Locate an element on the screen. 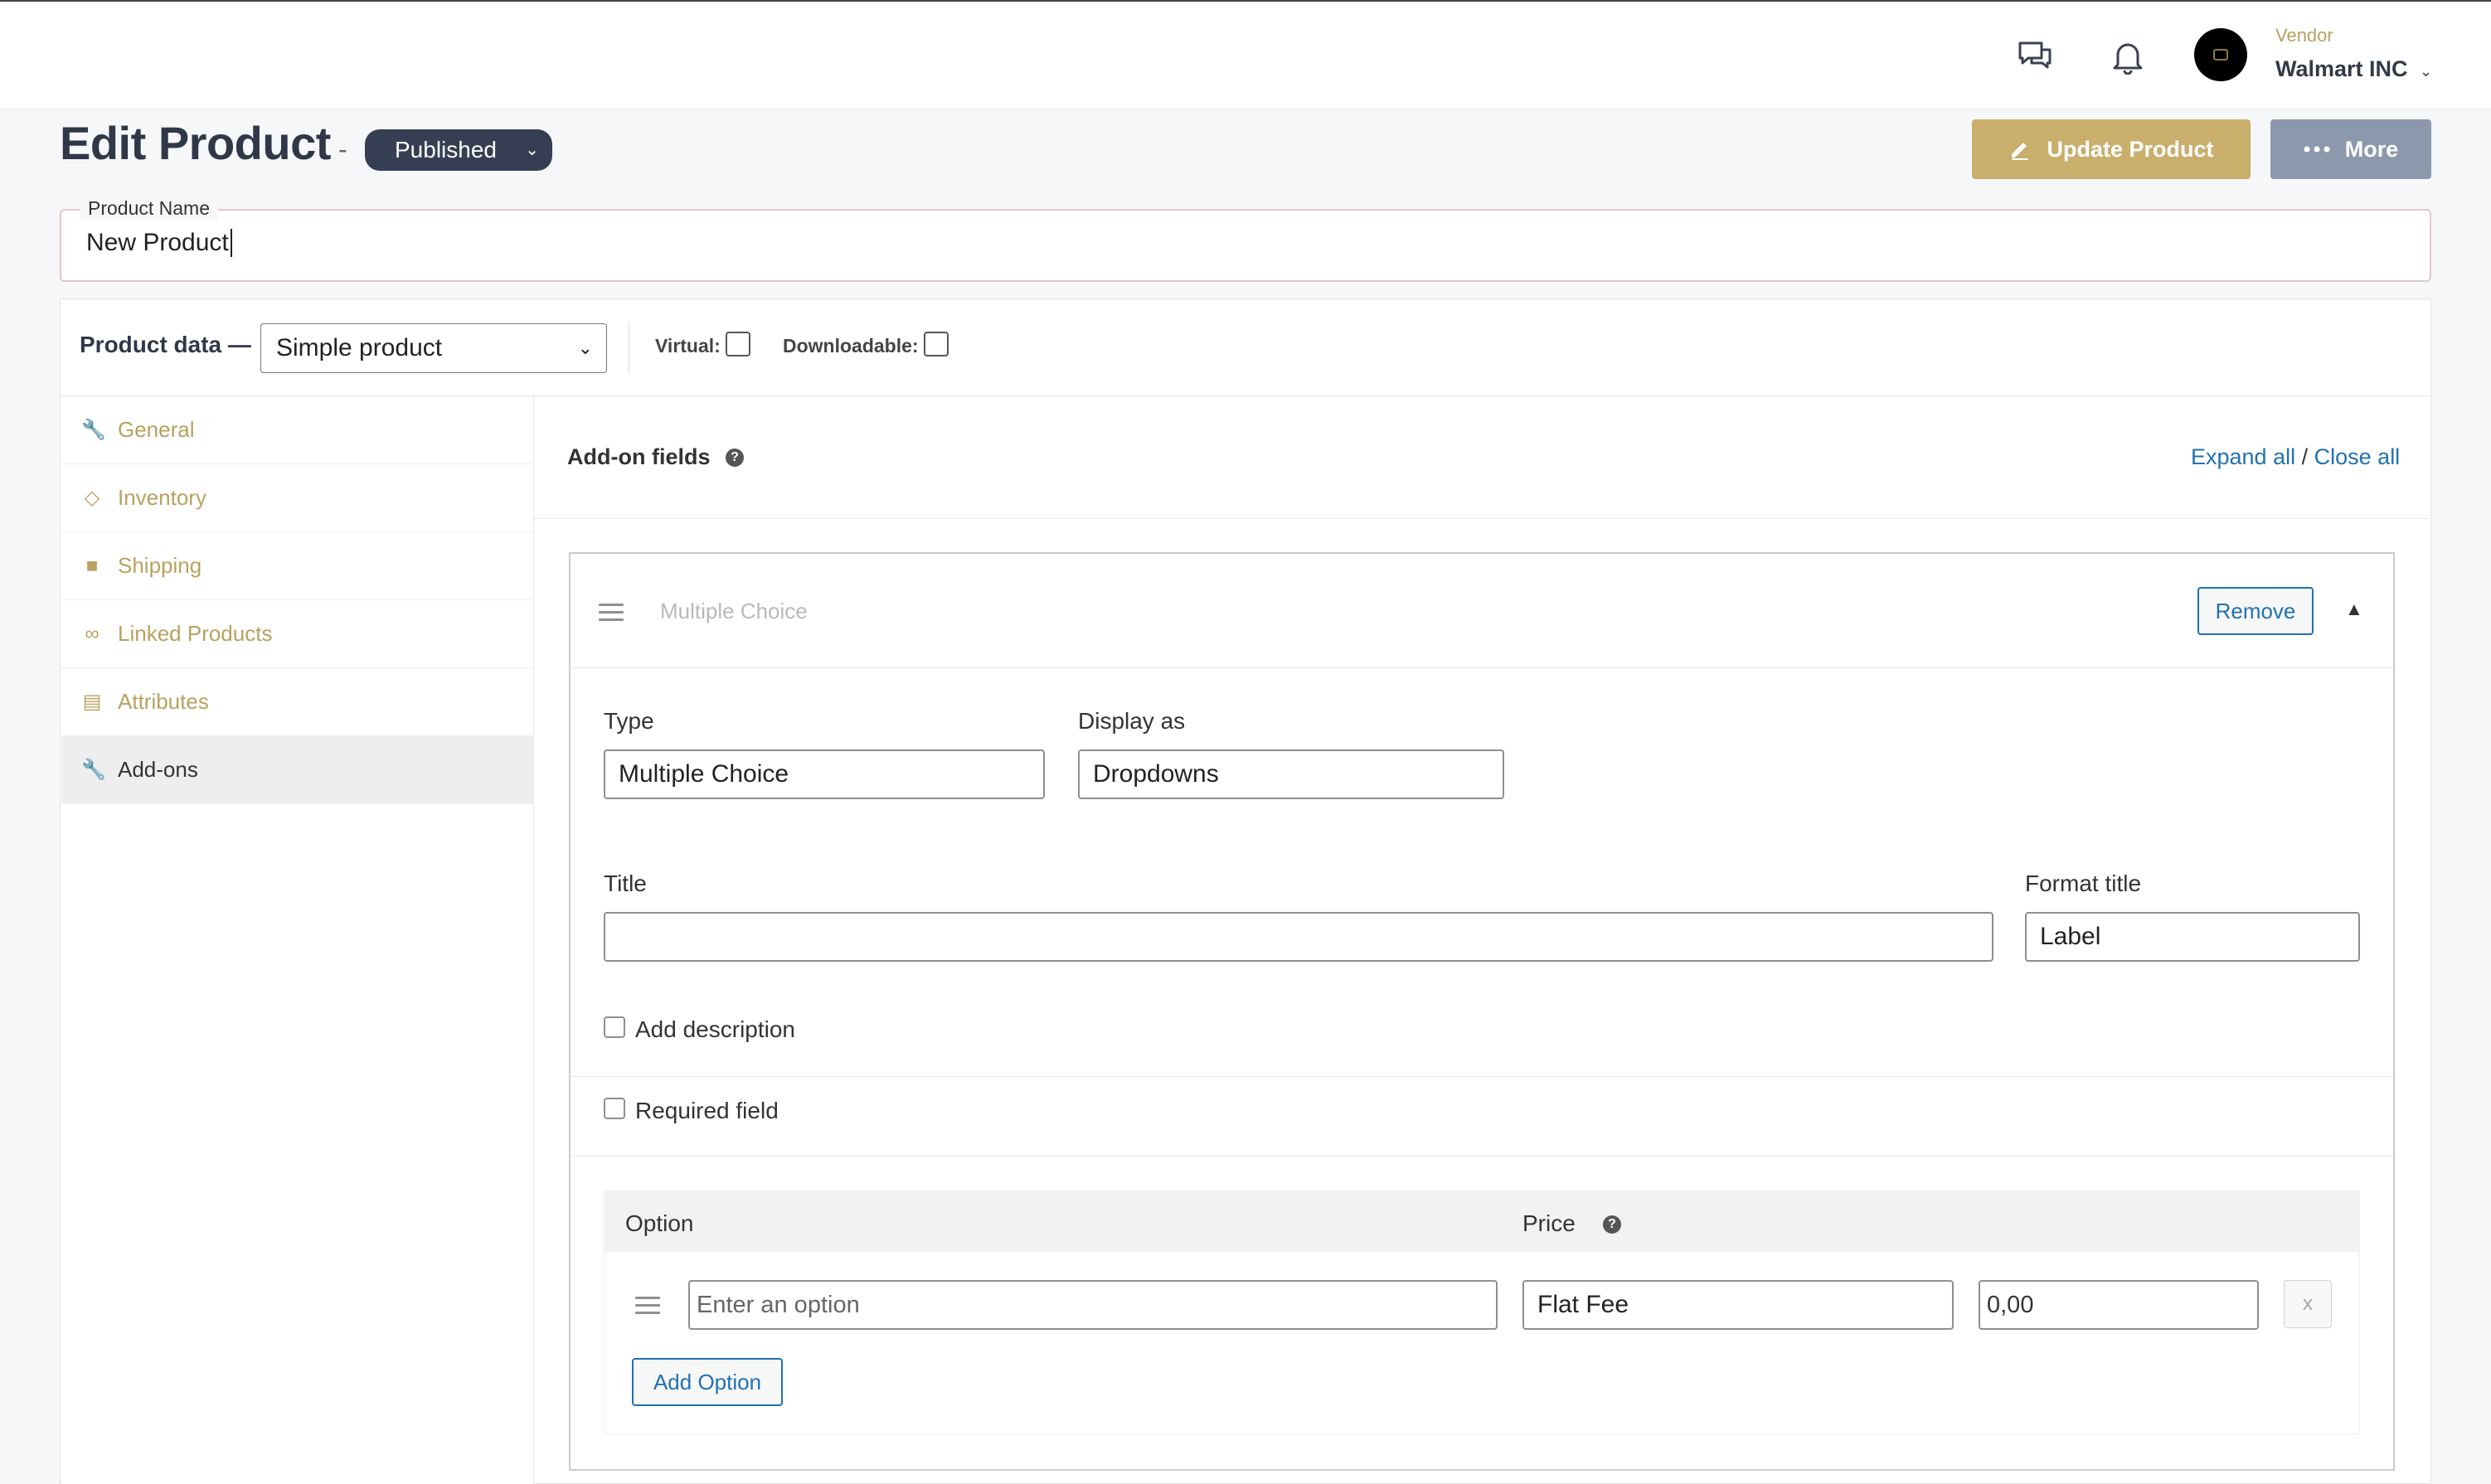 The width and height of the screenshot is (2491, 1484). more-label: More is located at coordinates (2372, 149).